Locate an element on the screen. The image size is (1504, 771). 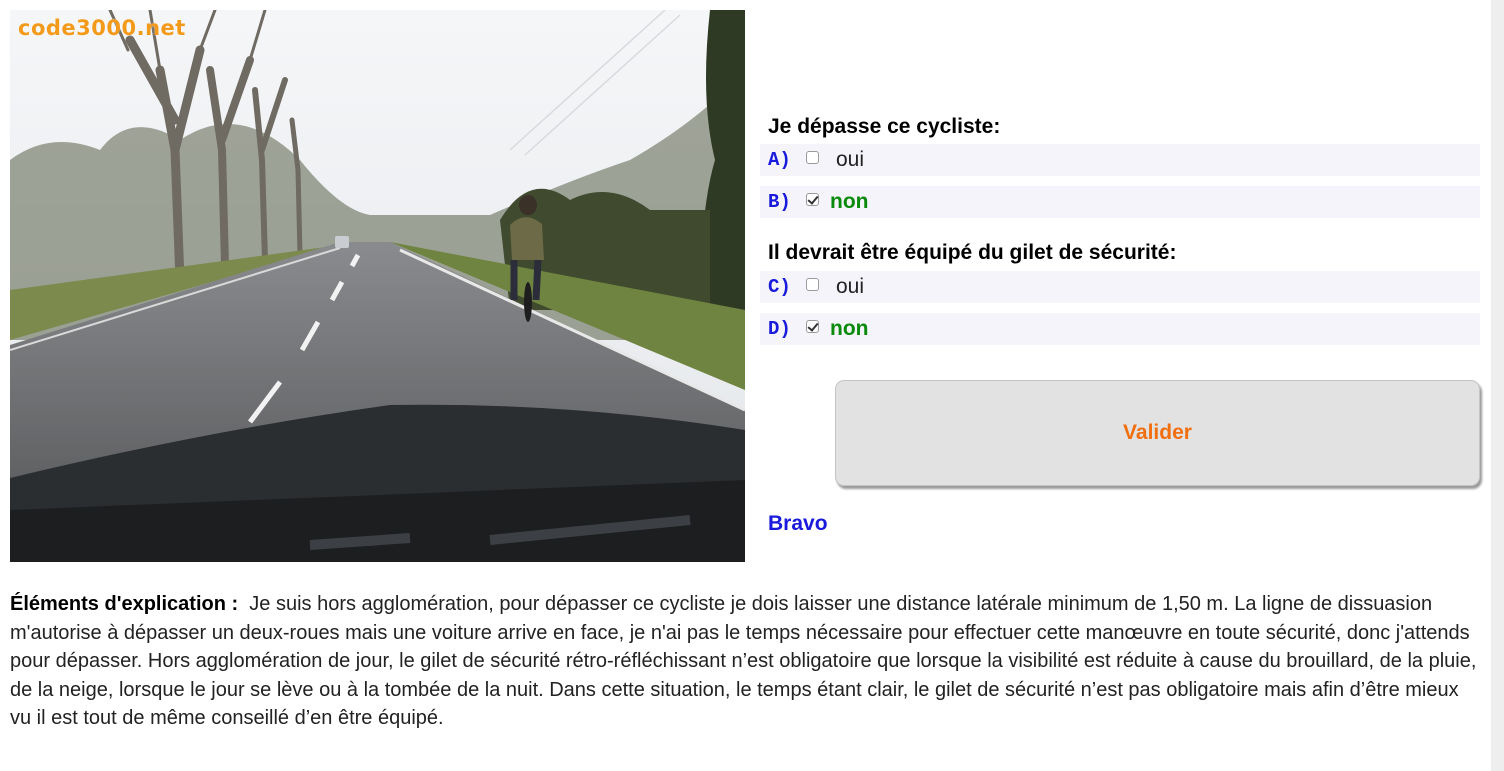
answer-letter: A) is located at coordinates (779, 160).